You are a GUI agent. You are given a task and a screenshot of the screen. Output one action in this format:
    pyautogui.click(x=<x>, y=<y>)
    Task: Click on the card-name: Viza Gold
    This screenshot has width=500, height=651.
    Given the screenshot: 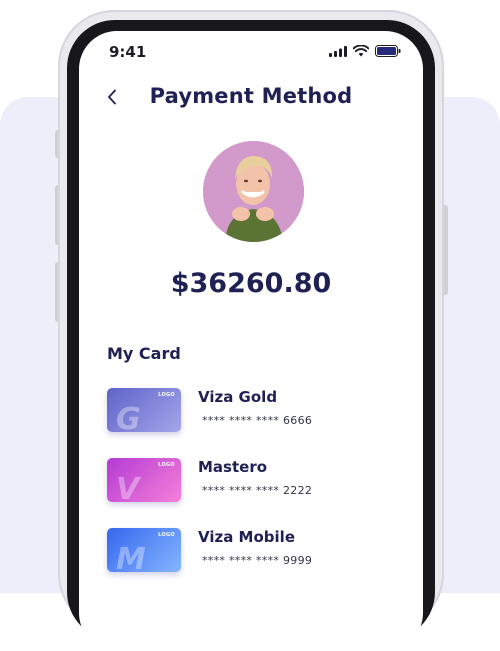 What is the action you would take?
    pyautogui.click(x=238, y=397)
    